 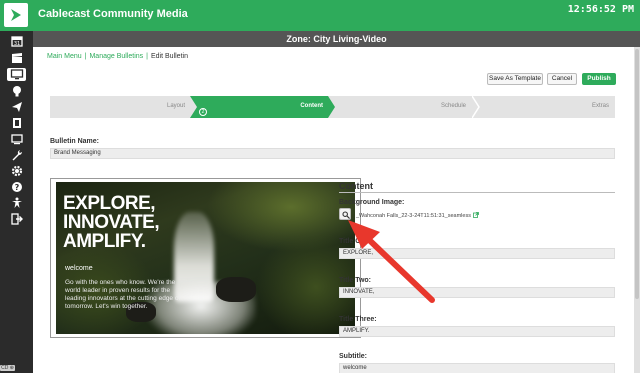 I want to click on step-content: Content 2, so click(x=262, y=107).